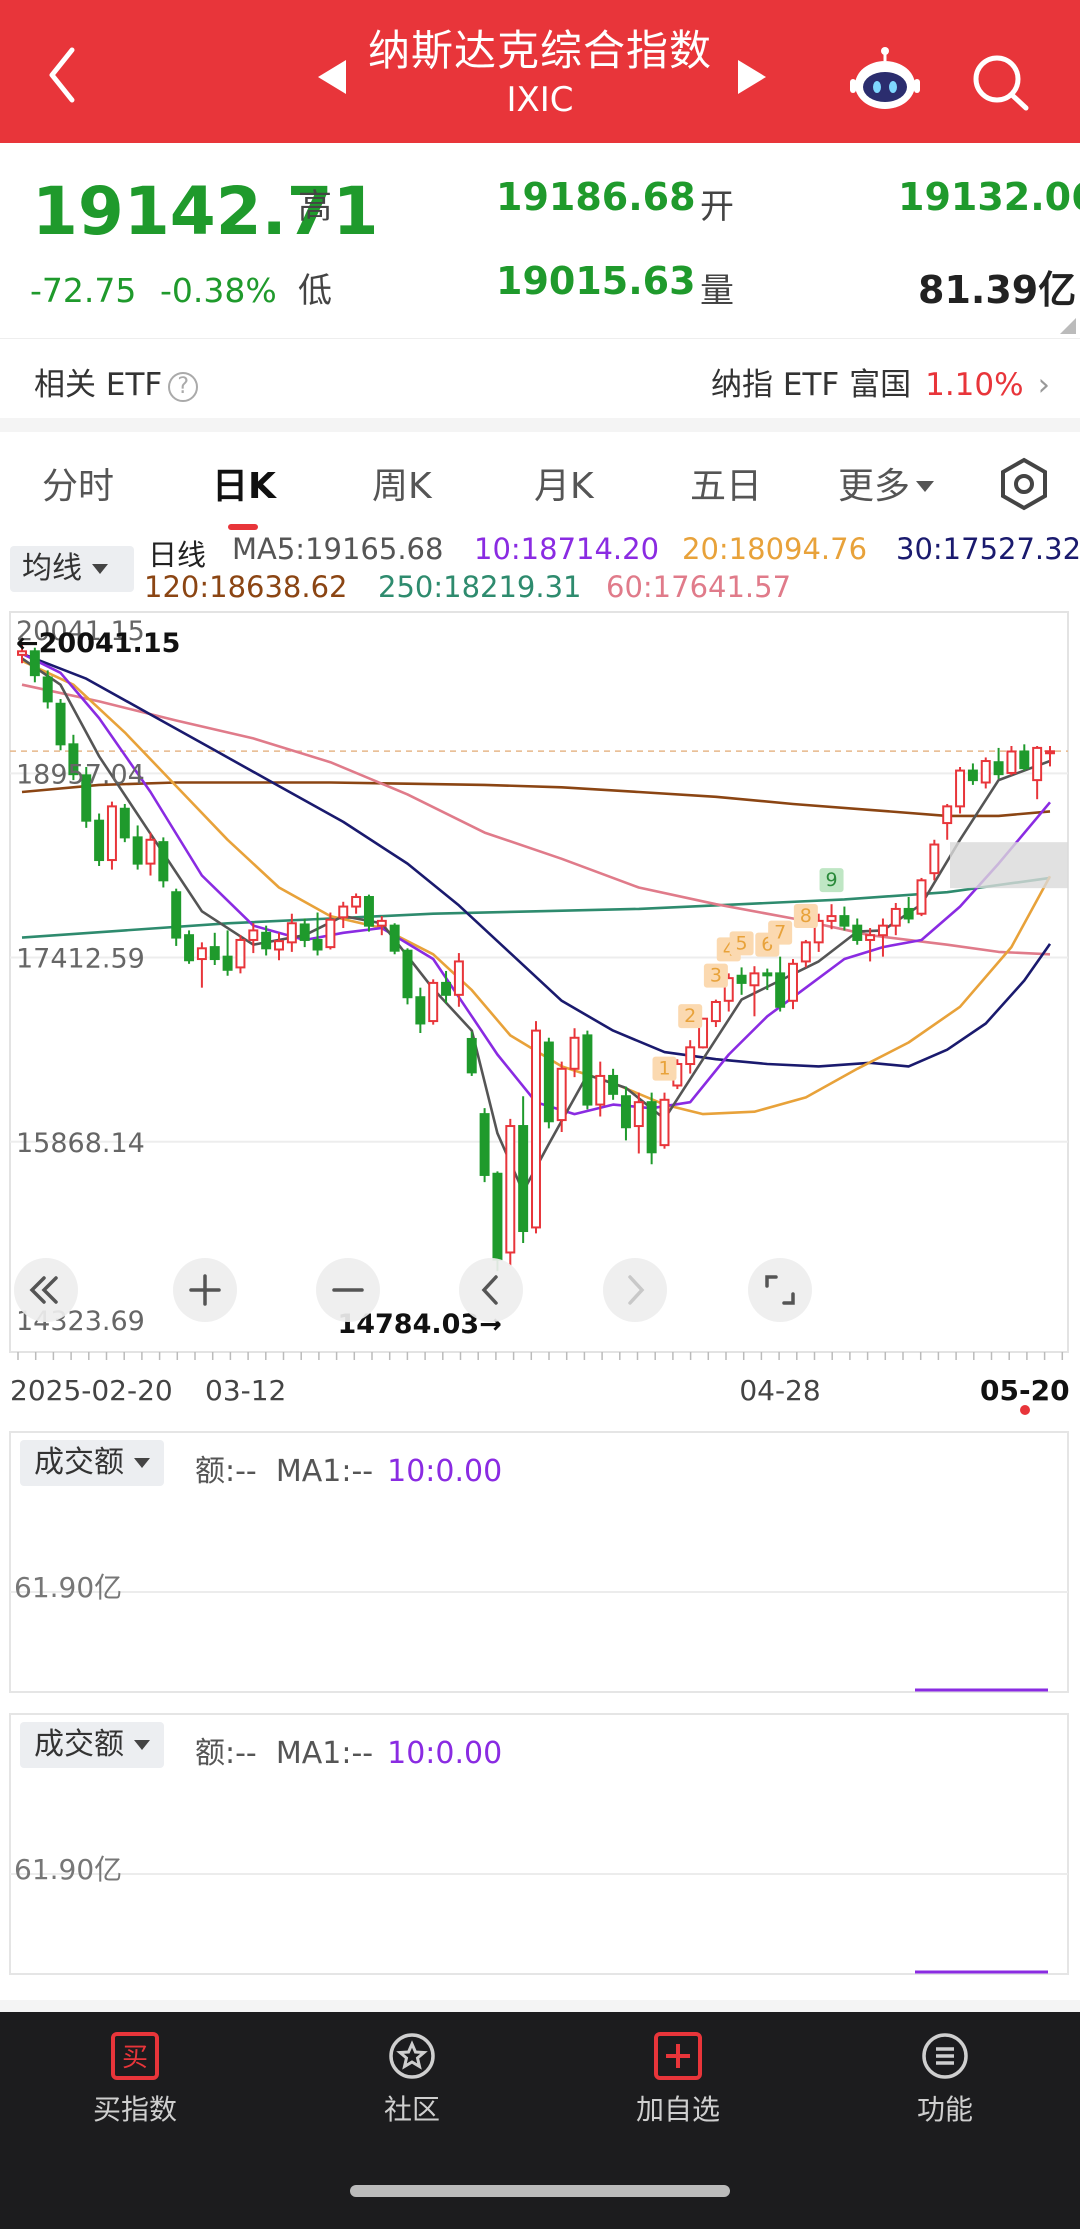  Describe the element at coordinates (315, 291) in the screenshot. I see `low-label: 低` at that location.